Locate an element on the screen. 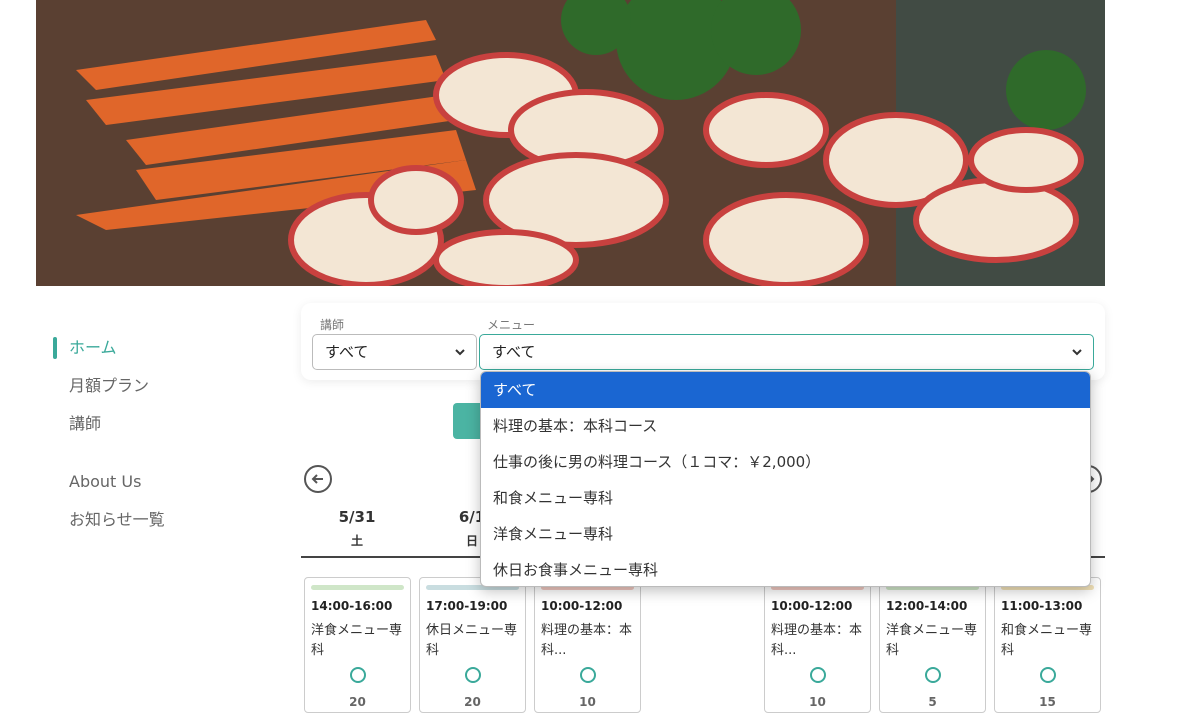 The height and width of the screenshot is (713, 1185). teacher-select-value: すべて is located at coordinates (347, 352).